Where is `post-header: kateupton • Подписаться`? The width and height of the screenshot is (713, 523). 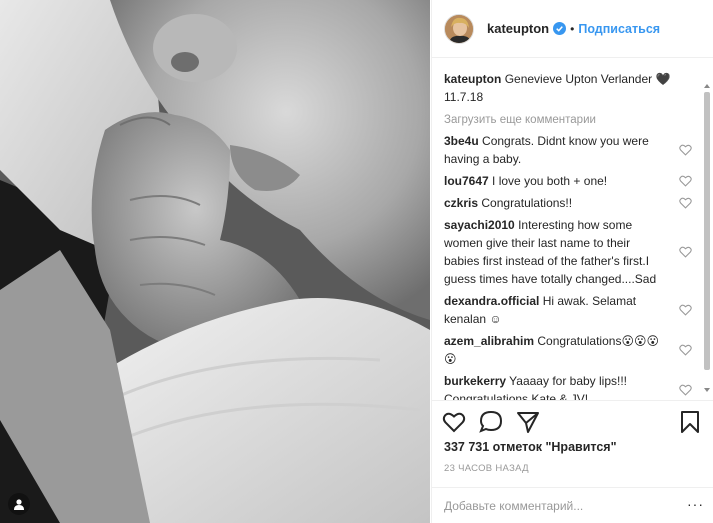
post-header: kateupton • Подписаться is located at coordinates (572, 29).